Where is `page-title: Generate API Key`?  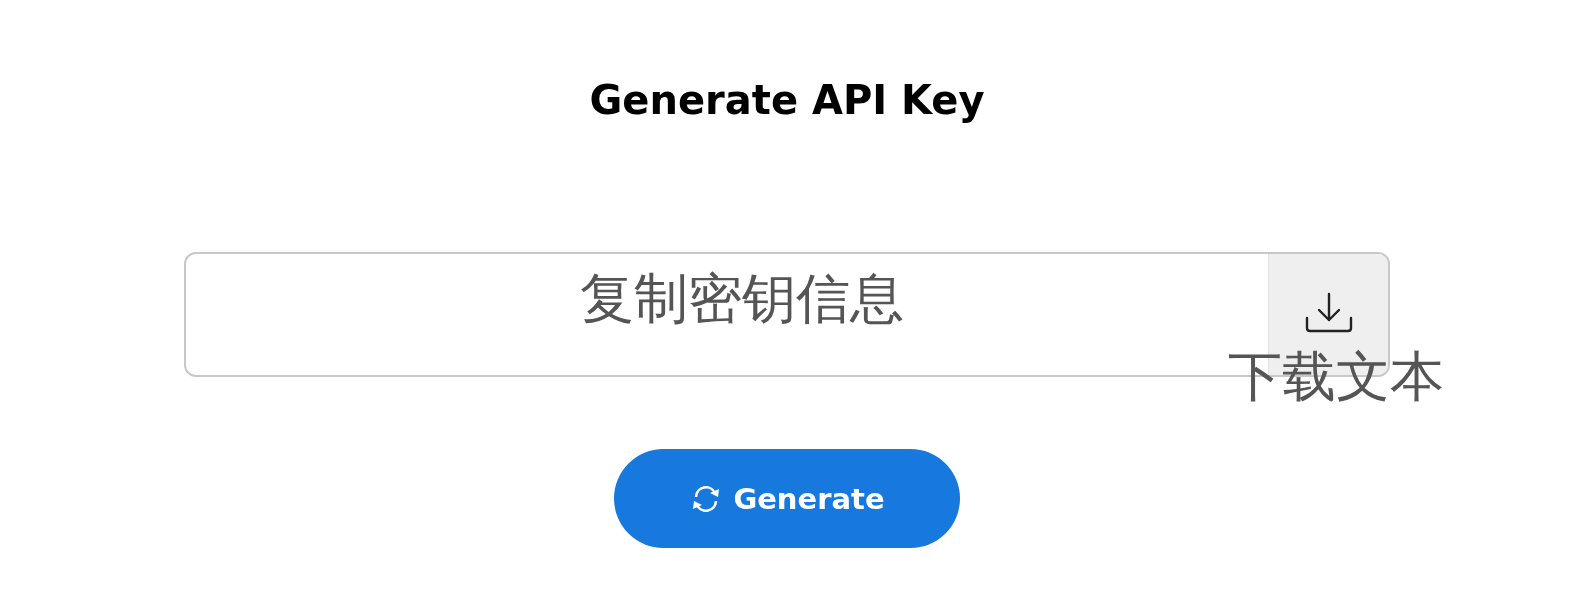
page-title: Generate API Key is located at coordinates (787, 100).